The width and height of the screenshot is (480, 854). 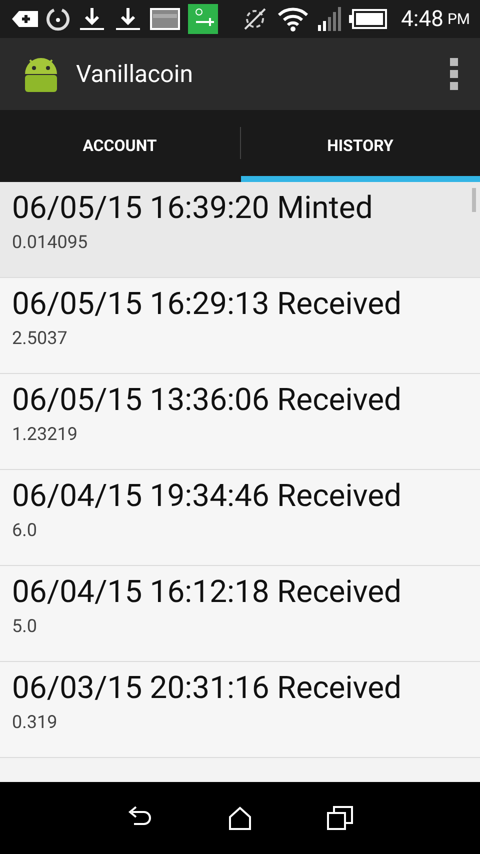 What do you see at coordinates (207, 496) in the screenshot?
I see `transaction-title: 06/04/15 19:34:46 Received` at bounding box center [207, 496].